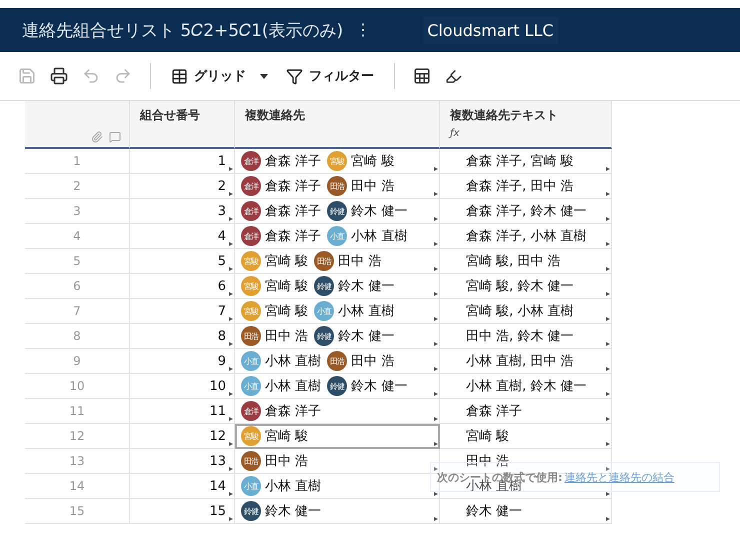 Image resolution: width=740 pixels, height=533 pixels. Describe the element at coordinates (183, 31) in the screenshot. I see `sheet-title: 連絡先組合せリスト 5𝐶2+5𝐶1(表示のみ)` at that location.